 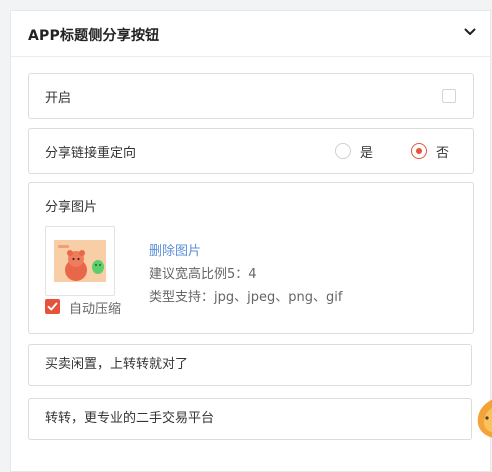 I want to click on redirect-row: 分享链接重定向 是 否, so click(x=251, y=151).